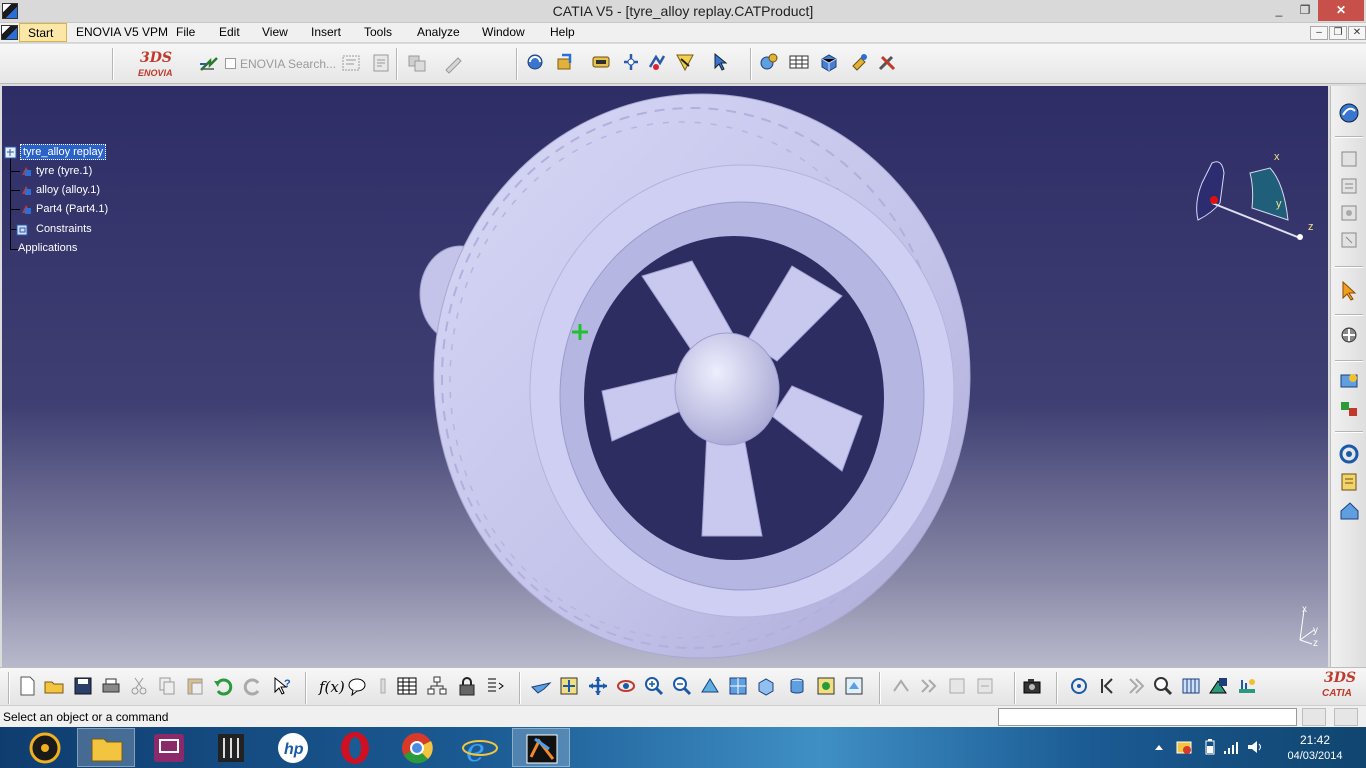 This screenshot has height=768, width=1366. What do you see at coordinates (1191, 686) in the screenshot?
I see `measure-icon` at bounding box center [1191, 686].